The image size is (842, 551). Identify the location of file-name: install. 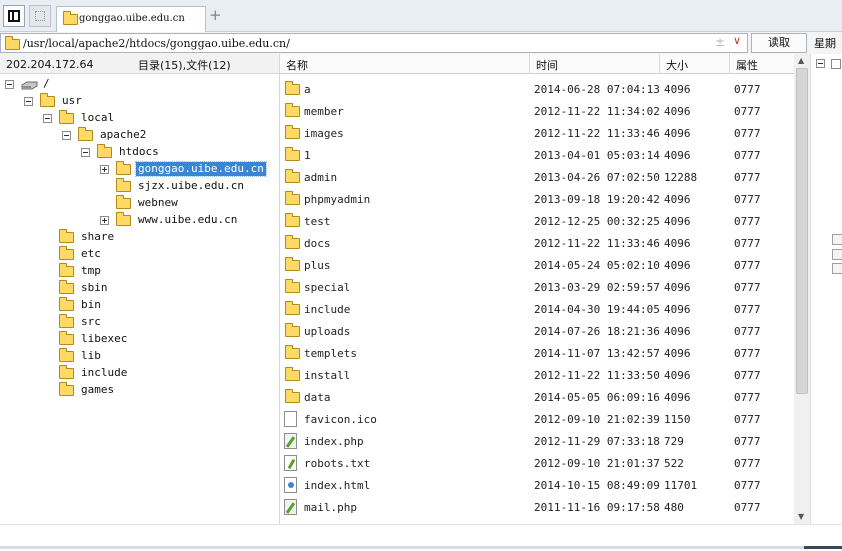
(327, 375).